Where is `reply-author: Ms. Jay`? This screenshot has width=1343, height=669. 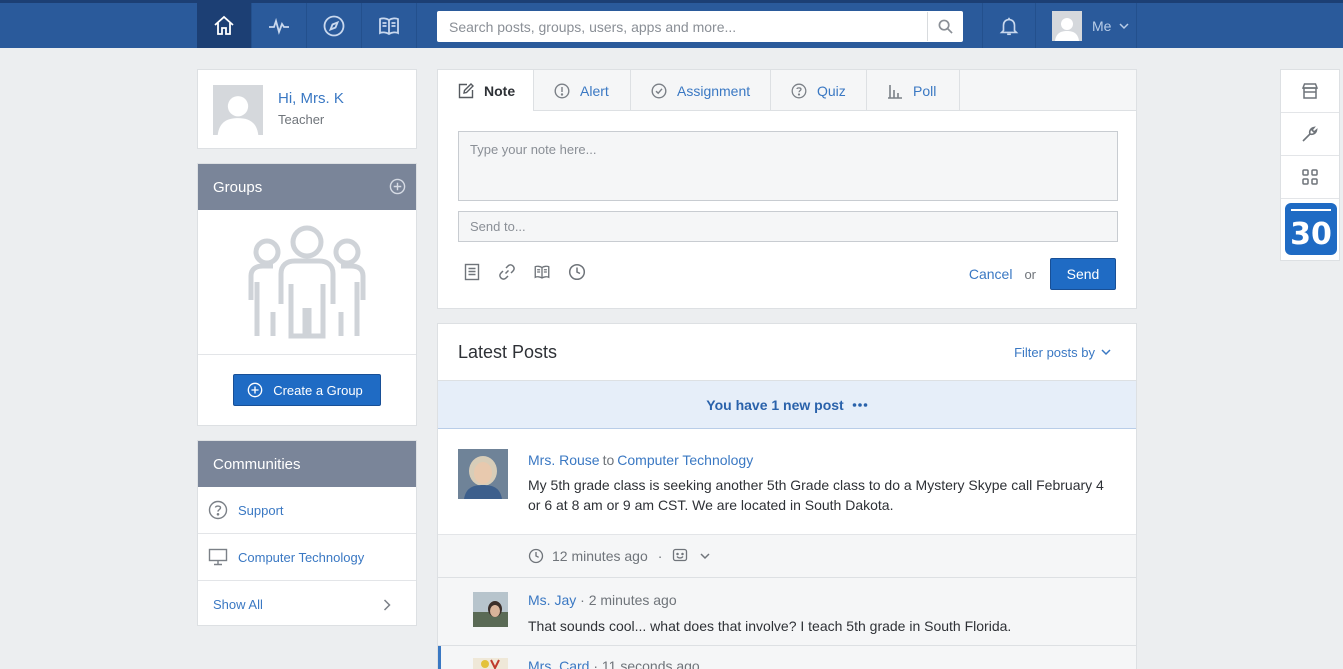 reply-author: Ms. Jay is located at coordinates (552, 600).